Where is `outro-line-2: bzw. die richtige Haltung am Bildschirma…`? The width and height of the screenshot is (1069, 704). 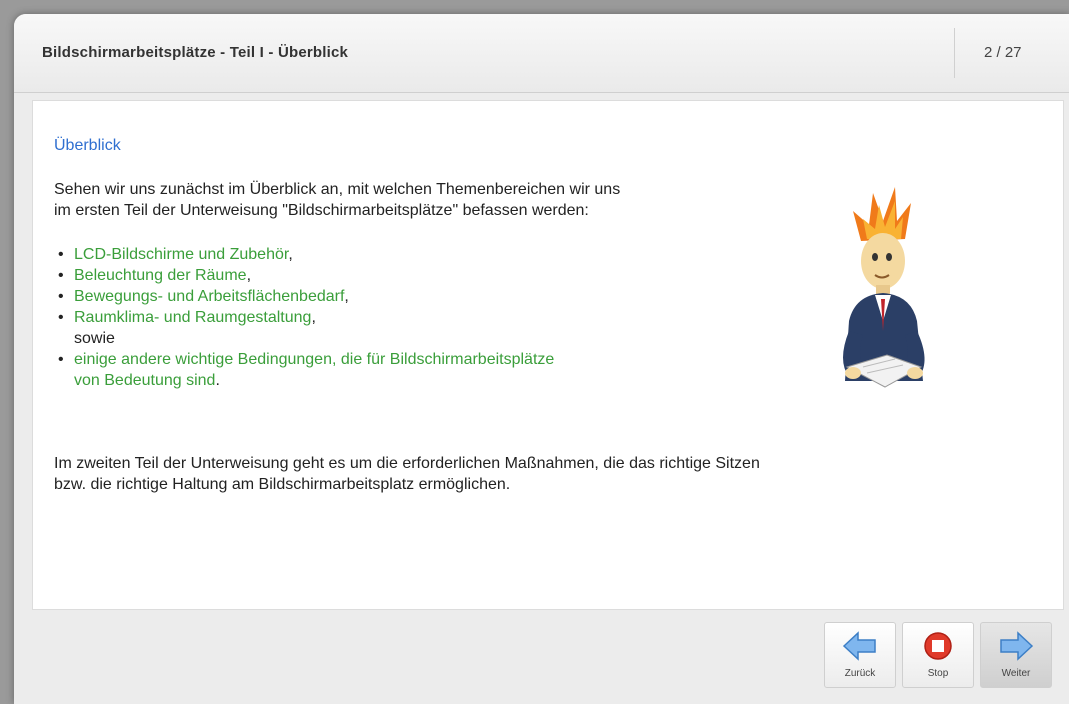
outro-line-2: bzw. die richtige Haltung am Bildschirma… is located at coordinates (282, 484).